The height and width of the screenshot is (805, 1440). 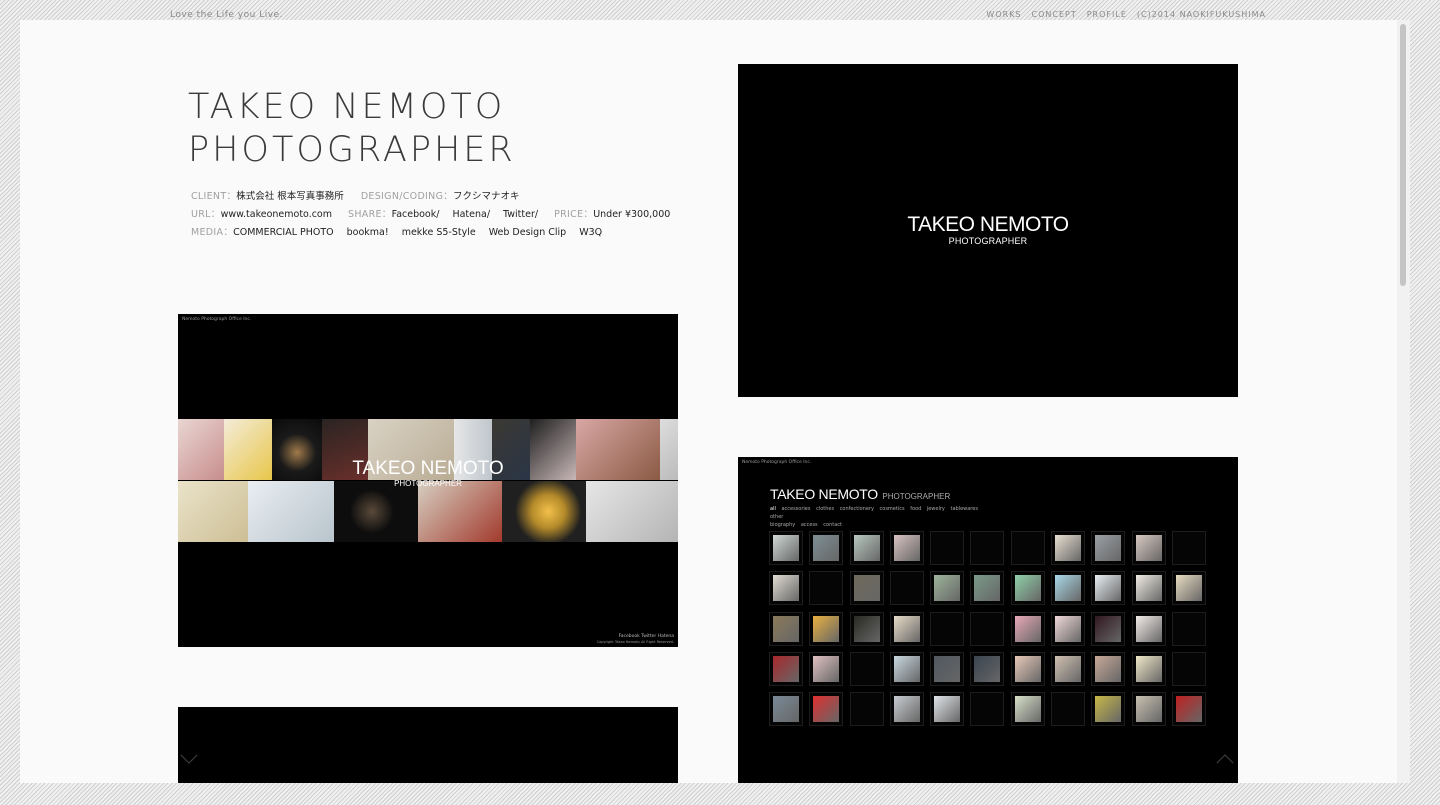 I want to click on media-link-web-design-clip: Web Design Clip, so click(x=528, y=232).